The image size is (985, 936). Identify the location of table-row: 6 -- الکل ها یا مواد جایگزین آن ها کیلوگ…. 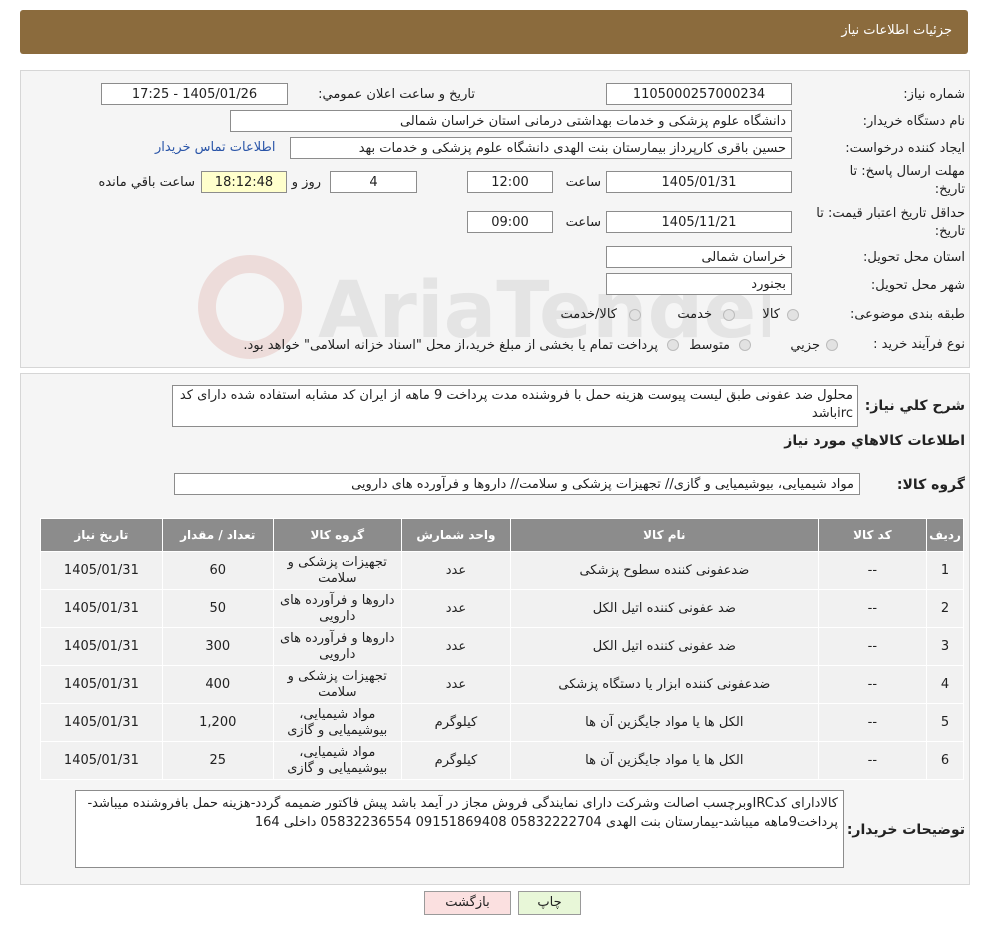
(502, 760).